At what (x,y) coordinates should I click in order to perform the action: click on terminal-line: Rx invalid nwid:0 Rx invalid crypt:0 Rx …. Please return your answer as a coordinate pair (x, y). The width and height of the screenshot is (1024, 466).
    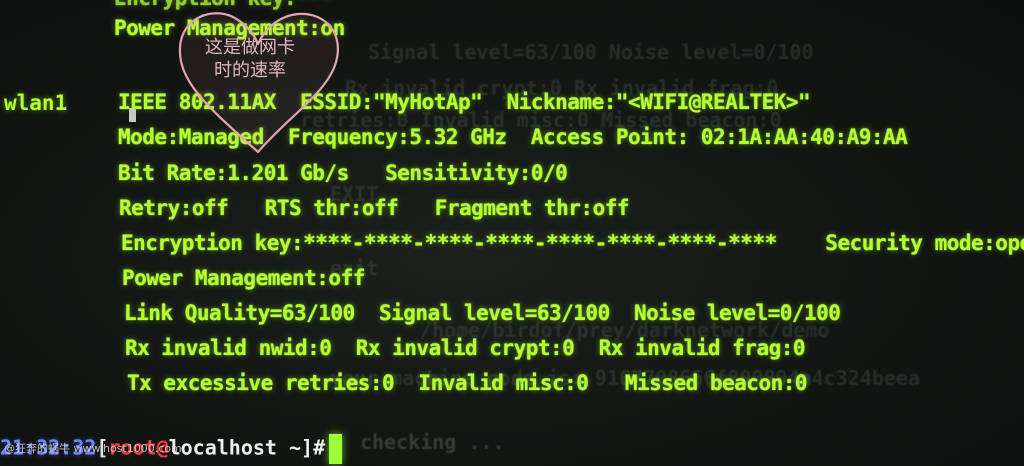
    Looking at the image, I should click on (465, 348).